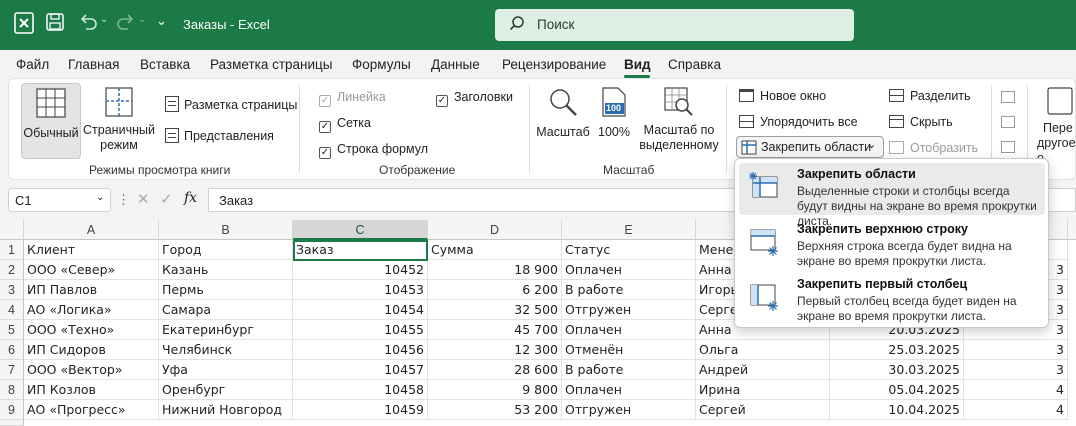 The height and width of the screenshot is (426, 1076). Describe the element at coordinates (629, 250) in the screenshot. I see `cell-e1: Статус` at that location.